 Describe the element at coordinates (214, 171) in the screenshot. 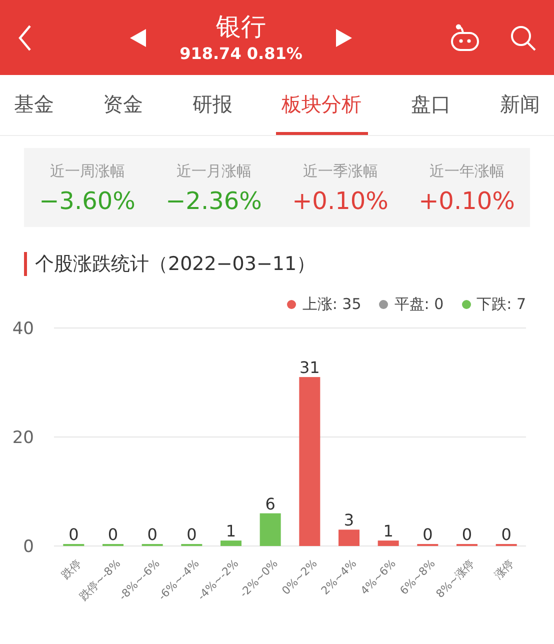

I see `stat-label: 近一月涨幅` at that location.